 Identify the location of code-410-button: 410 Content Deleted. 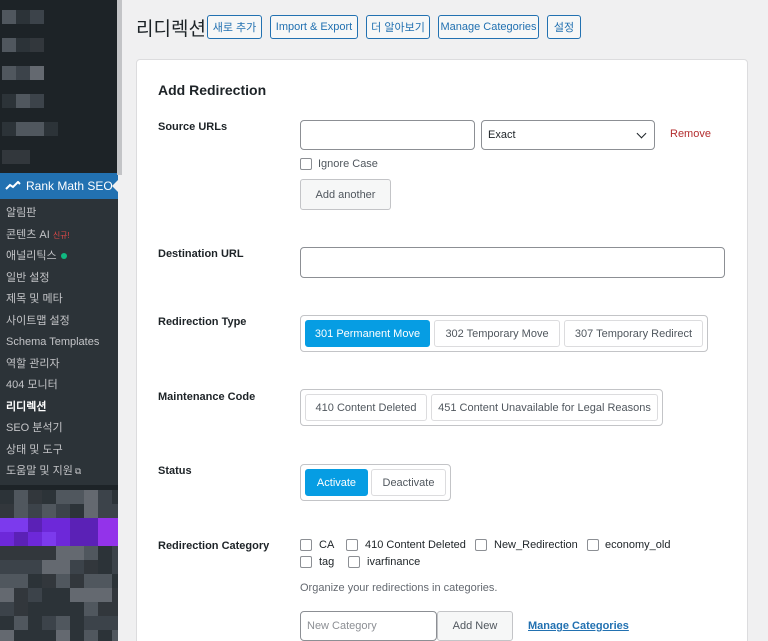
(366, 407).